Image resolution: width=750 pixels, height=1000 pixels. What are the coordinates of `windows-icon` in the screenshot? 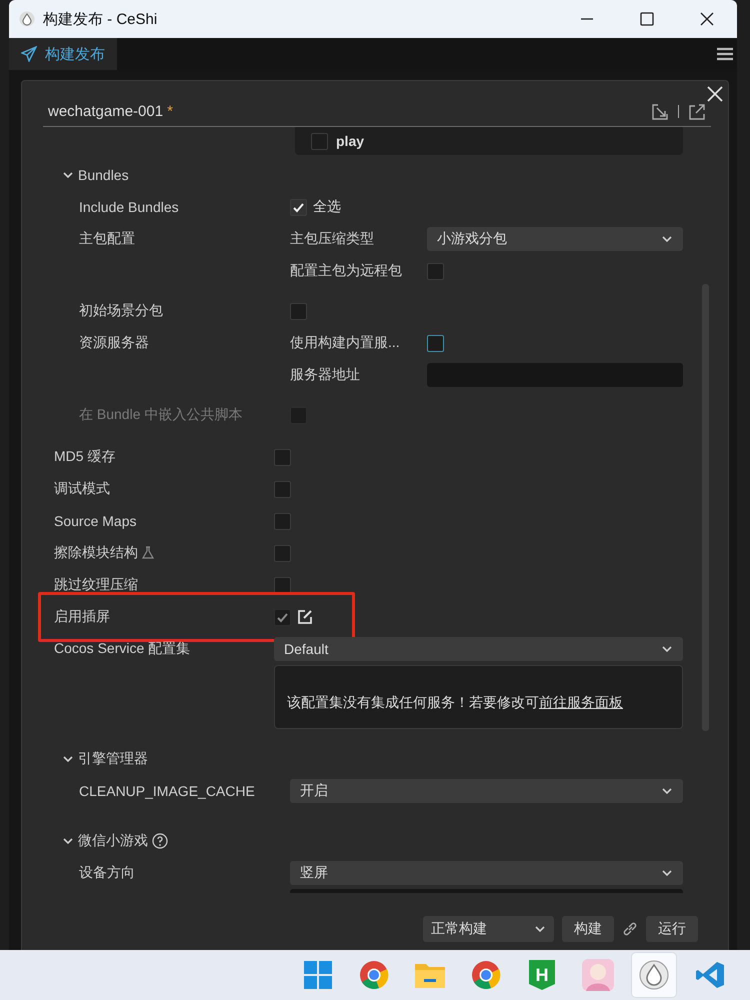 It's located at (318, 975).